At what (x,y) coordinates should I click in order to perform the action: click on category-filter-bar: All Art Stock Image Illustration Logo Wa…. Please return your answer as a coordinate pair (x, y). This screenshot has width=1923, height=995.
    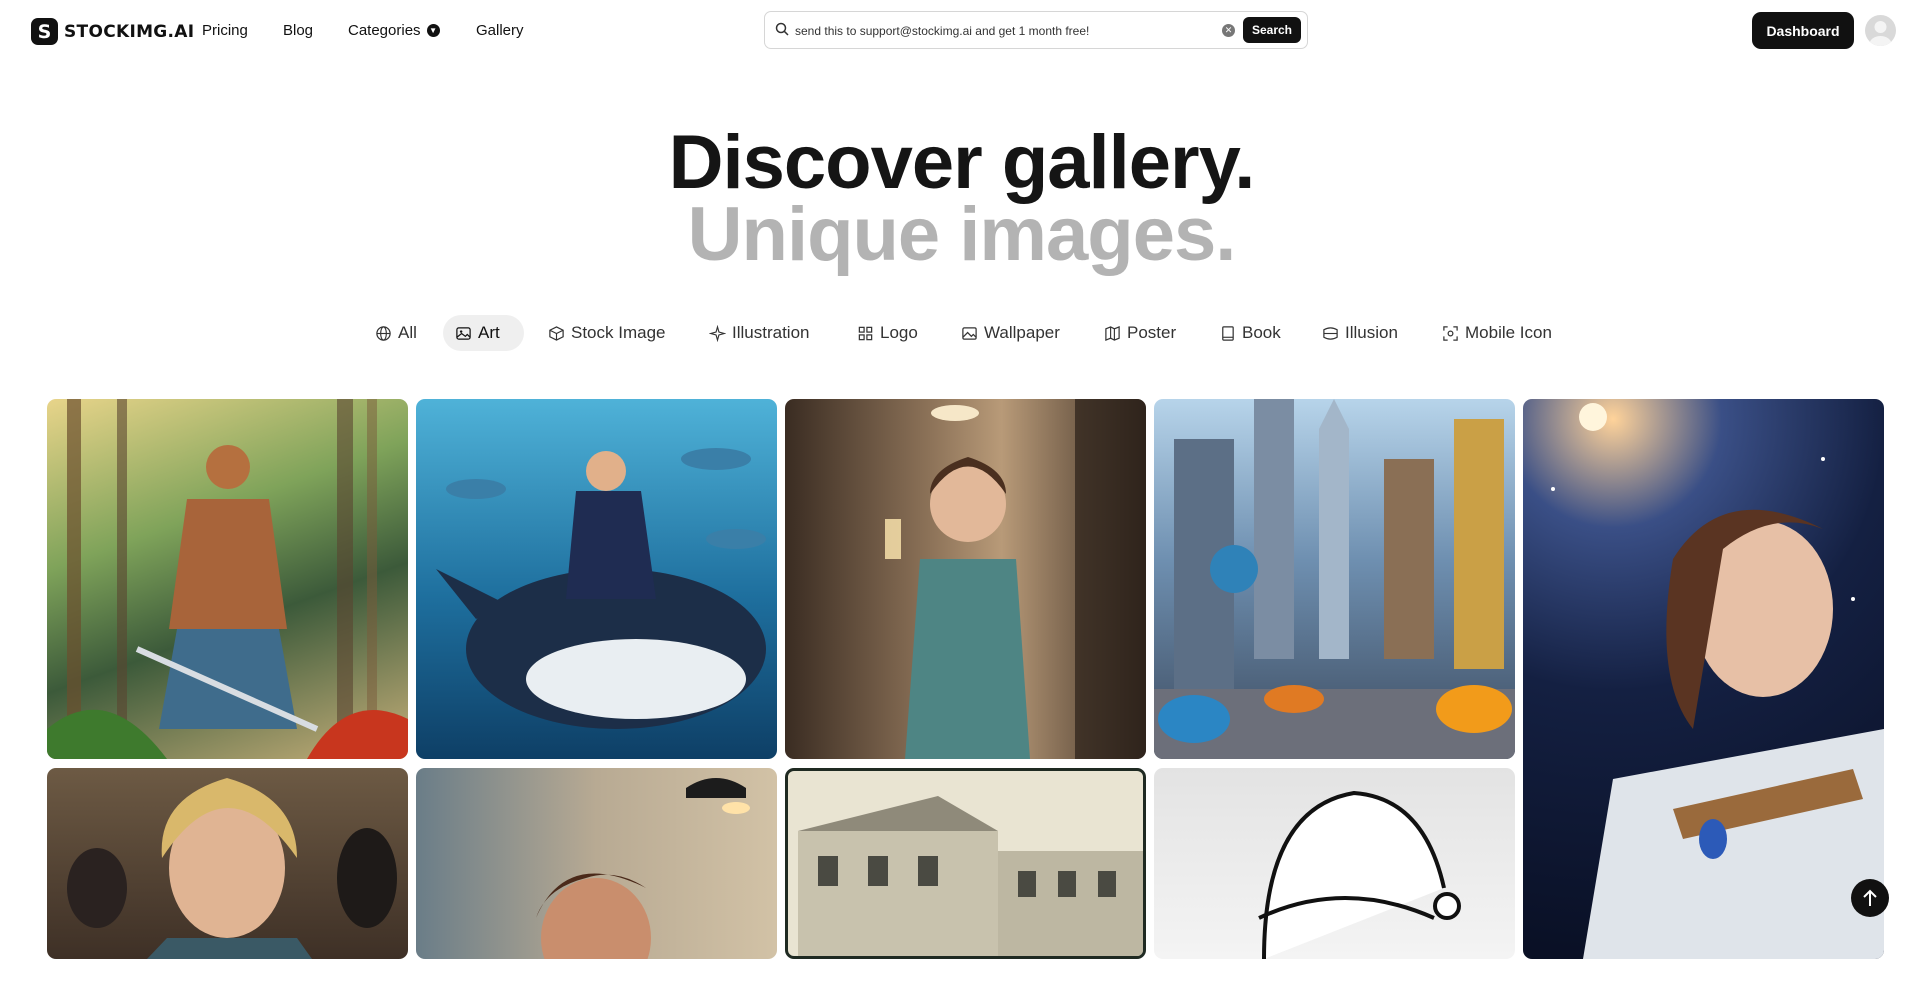
    Looking at the image, I should click on (961, 333).